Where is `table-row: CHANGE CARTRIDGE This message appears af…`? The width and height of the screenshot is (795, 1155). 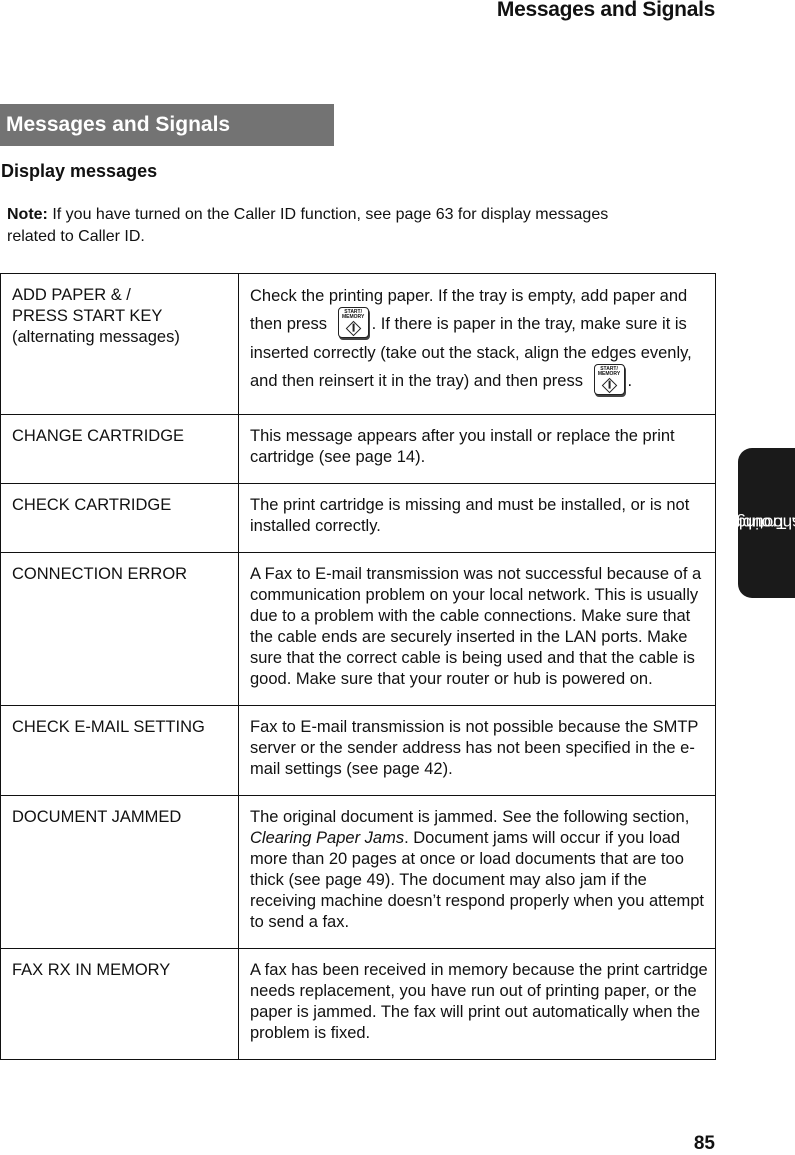 table-row: CHANGE CARTRIDGE This message appears af… is located at coordinates (358, 449).